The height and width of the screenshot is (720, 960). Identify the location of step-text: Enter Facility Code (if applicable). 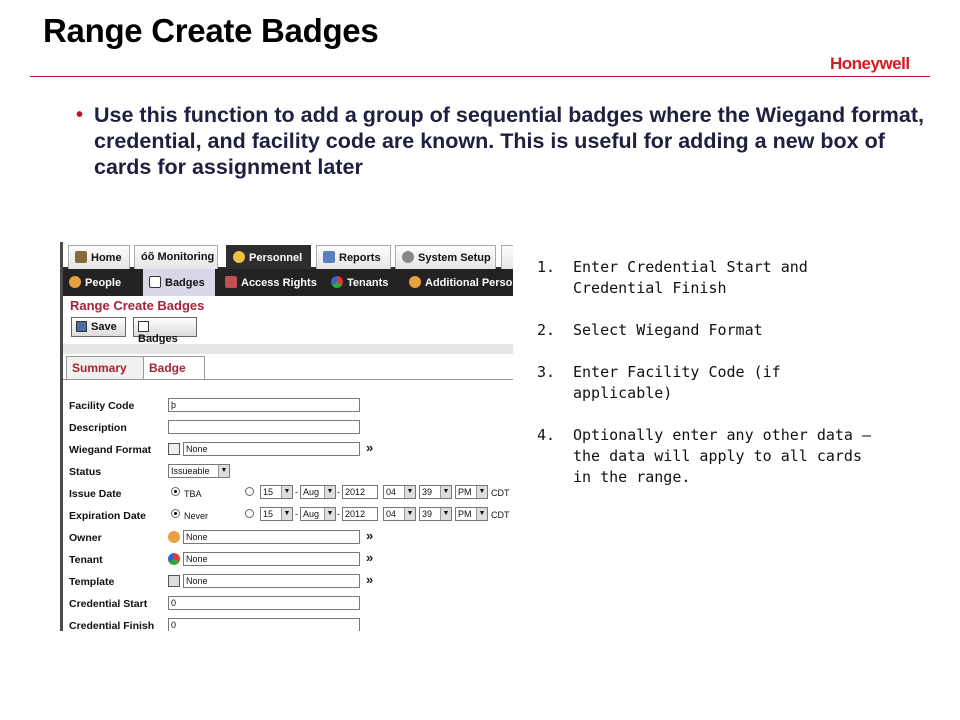
(677, 382).